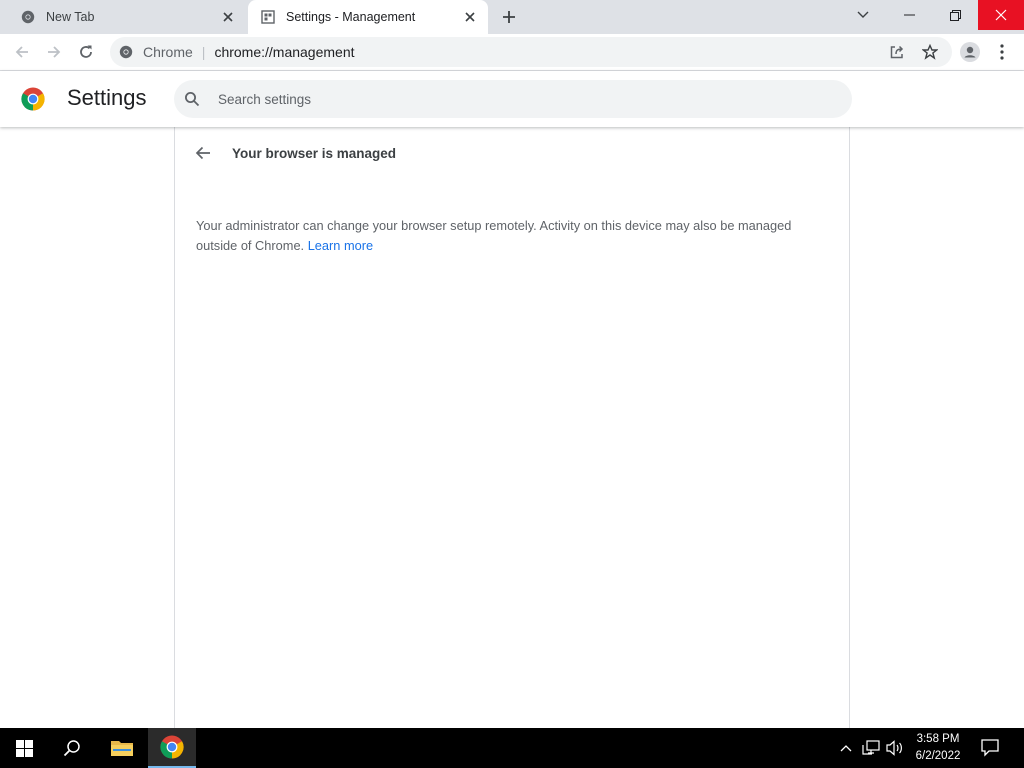 Image resolution: width=1024 pixels, height=768 pixels. I want to click on section-title: Your browser is managed, so click(314, 153).